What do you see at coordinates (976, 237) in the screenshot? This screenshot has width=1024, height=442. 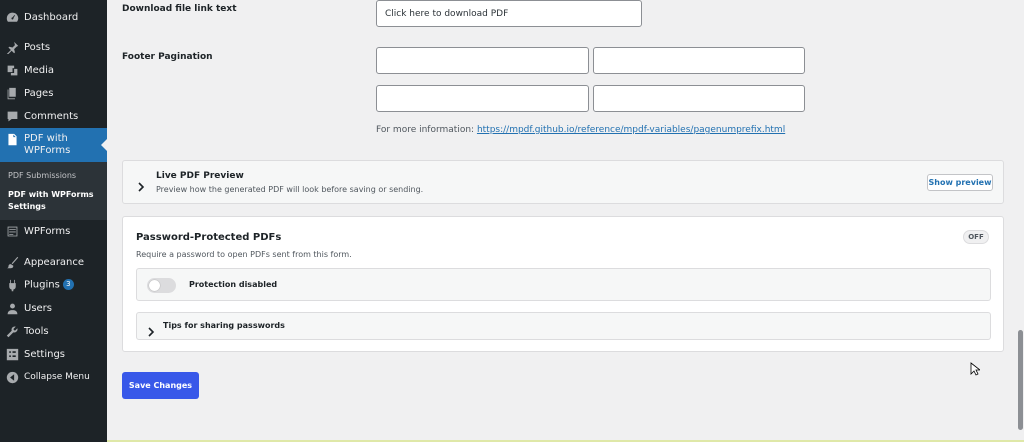 I see `status-badge: OFF` at bounding box center [976, 237].